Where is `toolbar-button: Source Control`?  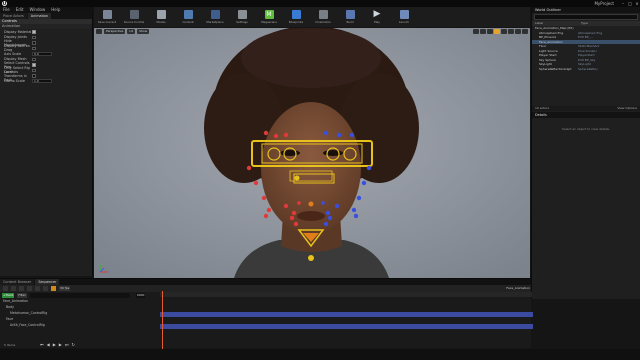 toolbar-button: Source Control is located at coordinates (134, 17).